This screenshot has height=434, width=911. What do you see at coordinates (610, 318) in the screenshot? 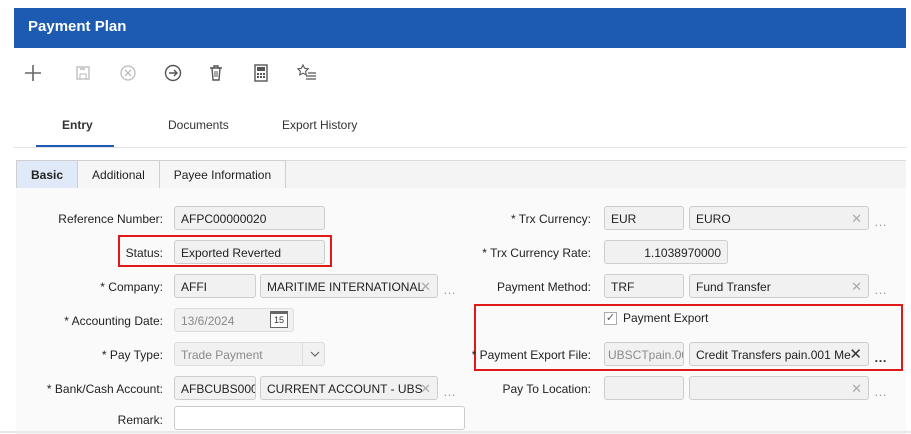
I see `payment-export-checkbox: ✓` at bounding box center [610, 318].